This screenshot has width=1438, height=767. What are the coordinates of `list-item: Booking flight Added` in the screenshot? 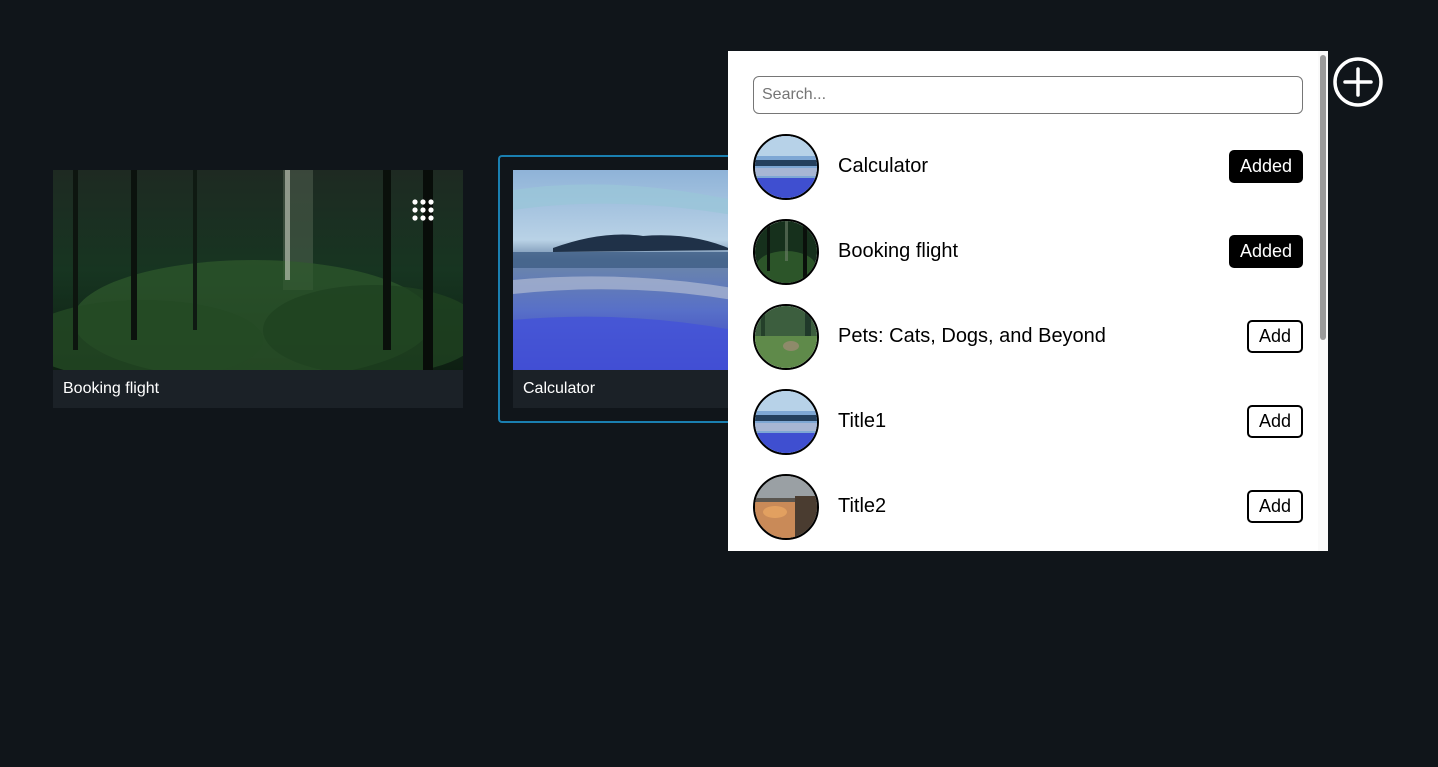 It's located at (1028, 252).